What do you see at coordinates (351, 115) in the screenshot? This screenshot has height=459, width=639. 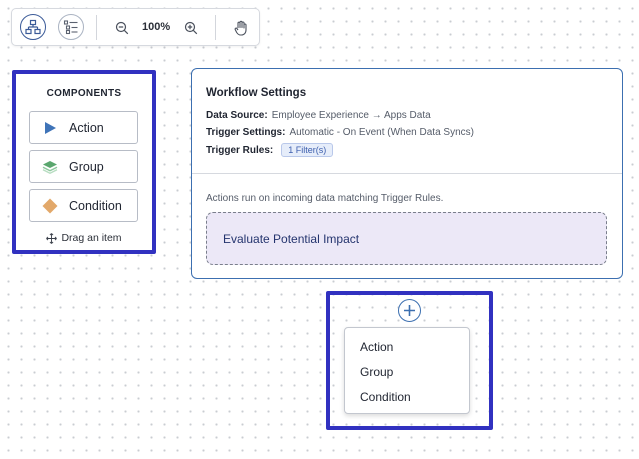 I see `data-source-value: Employee Experience → Apps Data` at bounding box center [351, 115].